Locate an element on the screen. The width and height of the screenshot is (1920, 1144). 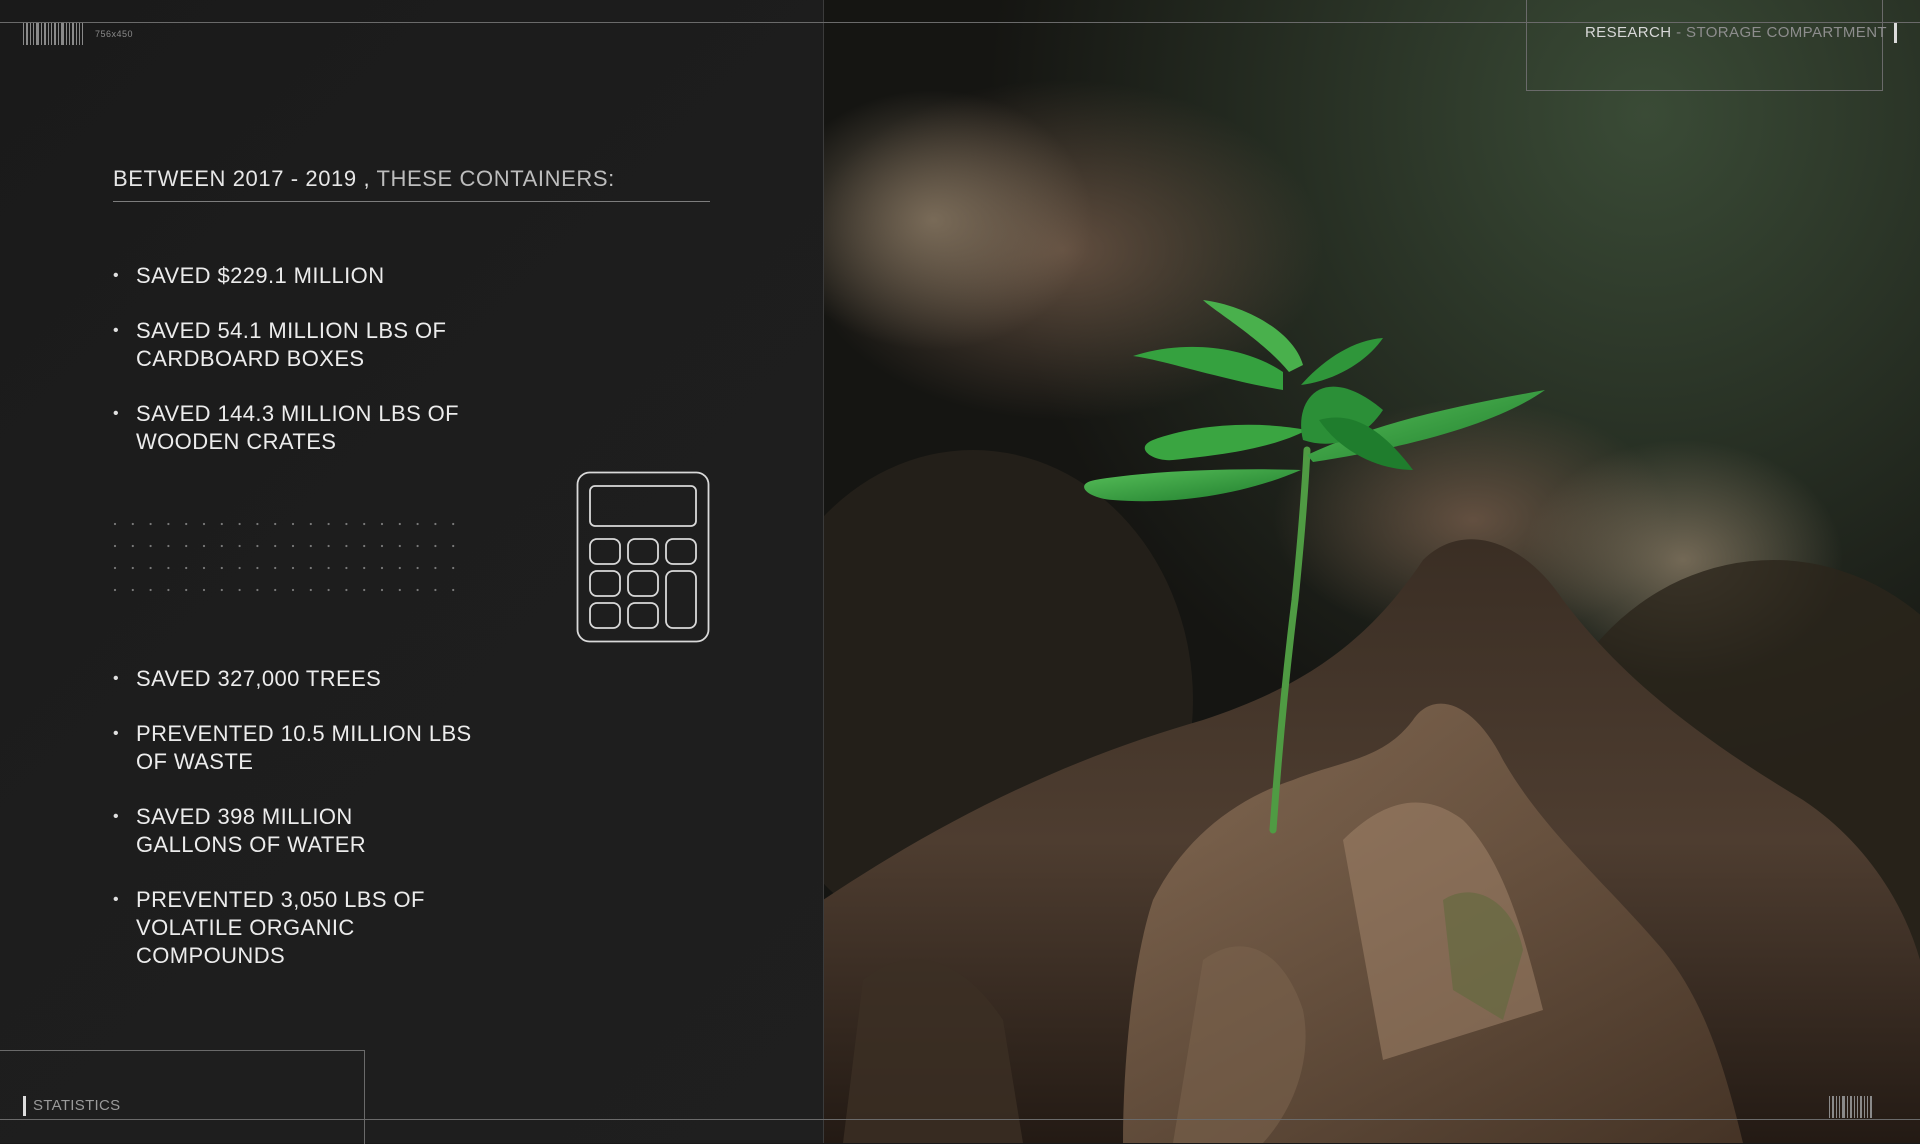
stat-line: COMPOUNDS is located at coordinates (211, 955).